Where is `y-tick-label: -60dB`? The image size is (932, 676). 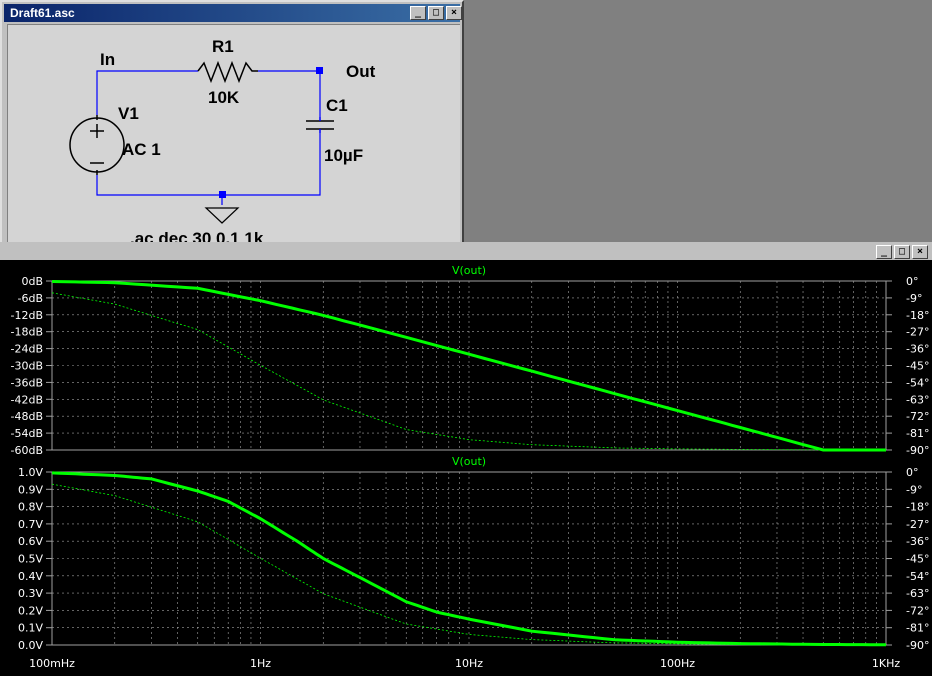 y-tick-label: -60dB is located at coordinates (27, 450).